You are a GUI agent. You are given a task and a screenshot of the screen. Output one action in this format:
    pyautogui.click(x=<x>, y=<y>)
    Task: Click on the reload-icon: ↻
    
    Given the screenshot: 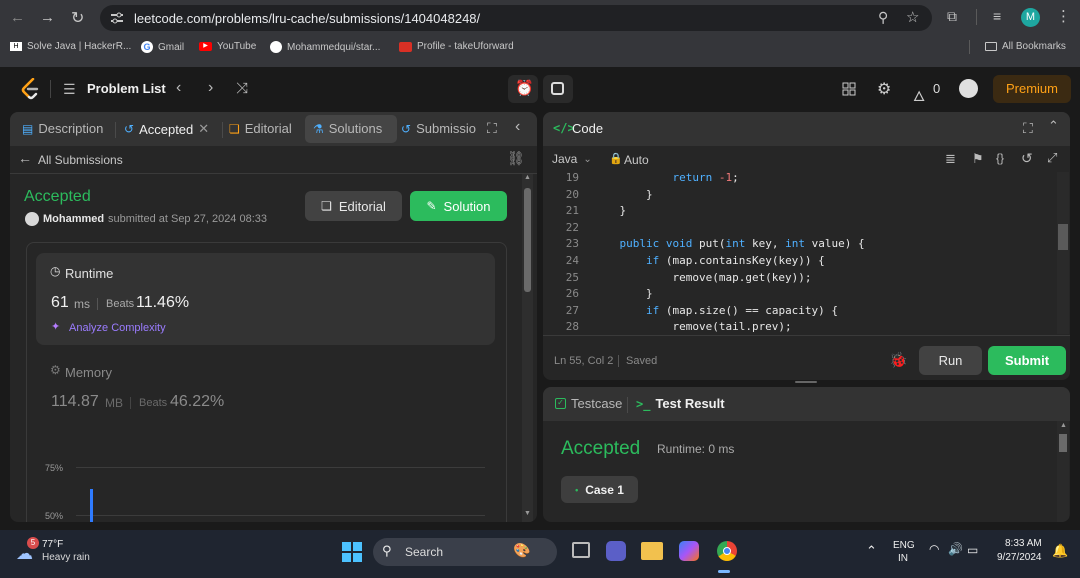 What is the action you would take?
    pyautogui.click(x=77, y=18)
    